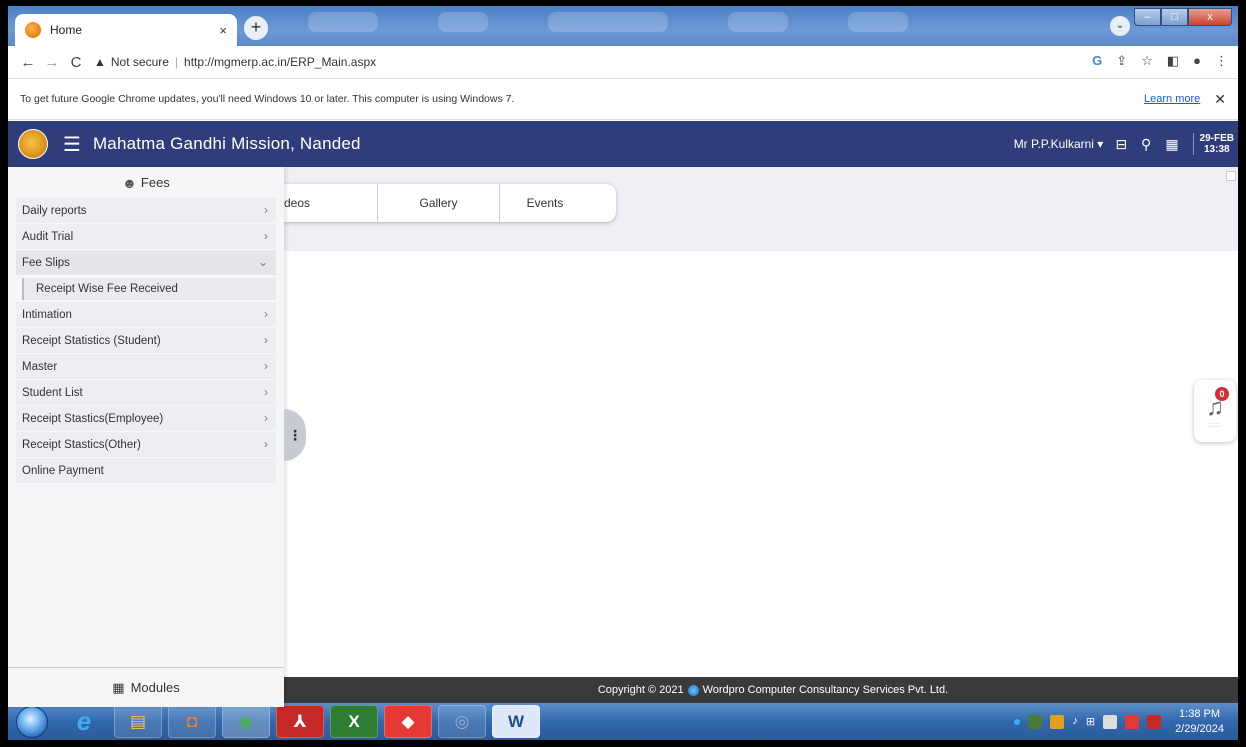  I want to click on tab-gallery: Gallery, so click(439, 203).